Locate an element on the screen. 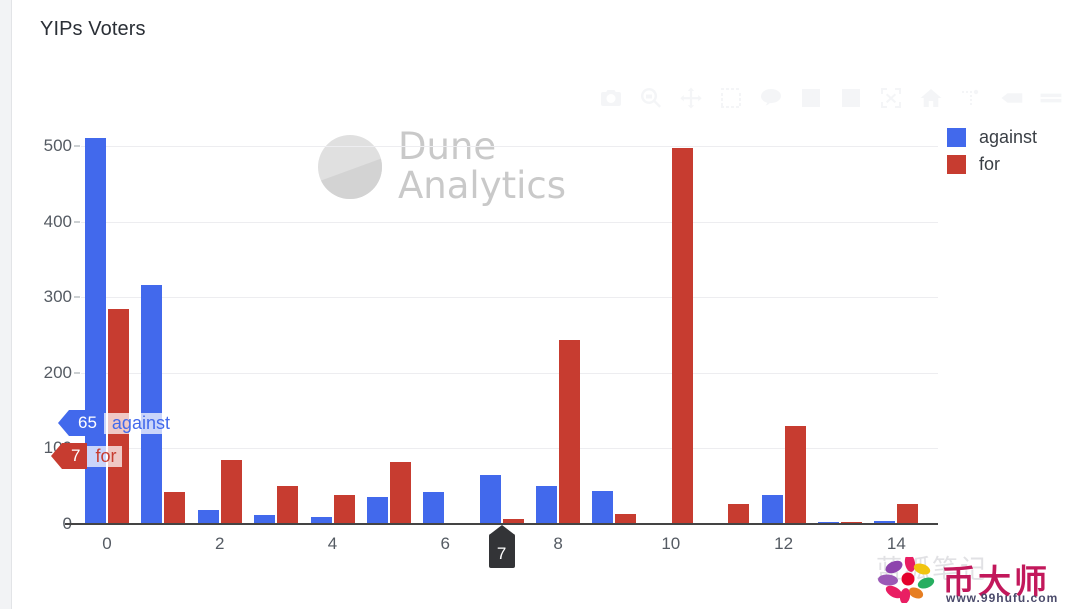 The height and width of the screenshot is (609, 1080). plotly-modebar is located at coordinates (831, 98).